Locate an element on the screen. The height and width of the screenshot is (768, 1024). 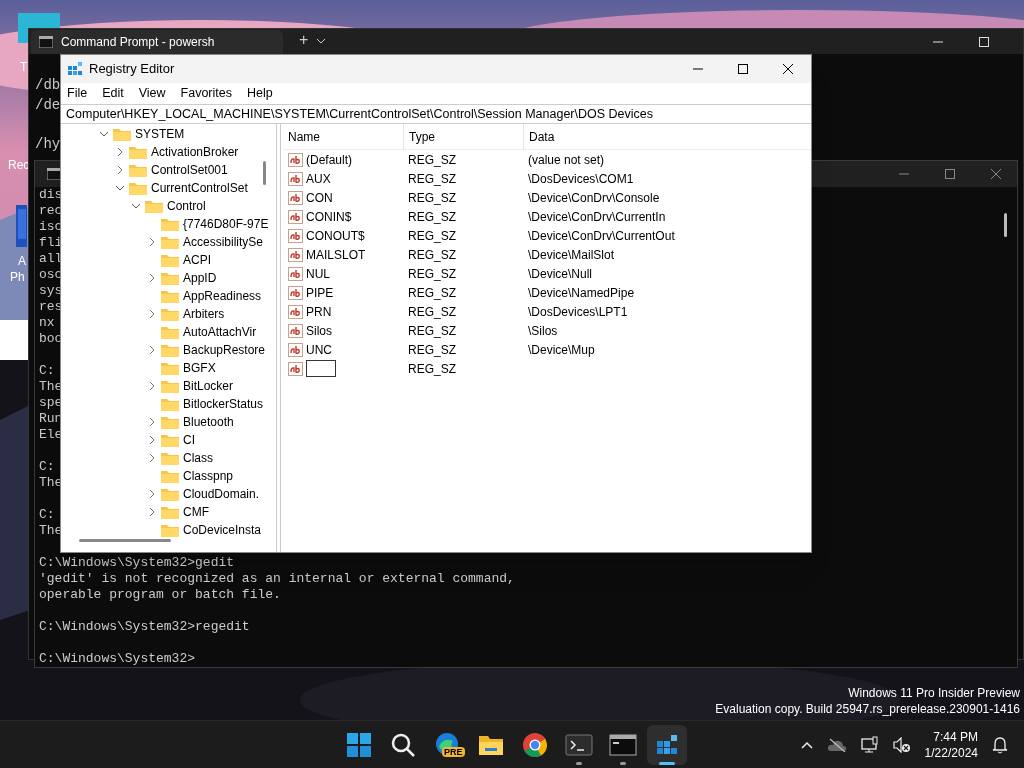
menu-item: Edit is located at coordinates (113, 93).